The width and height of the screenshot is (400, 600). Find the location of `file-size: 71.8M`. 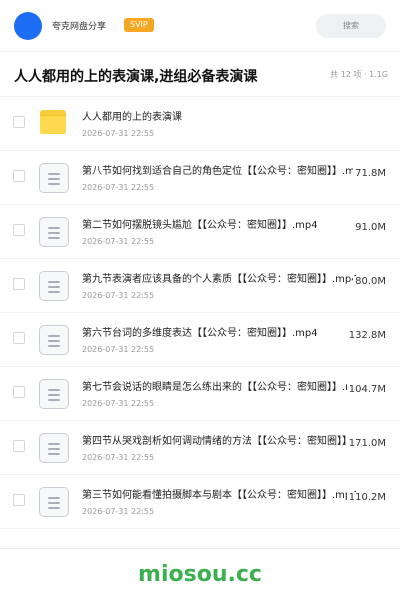

file-size: 71.8M is located at coordinates (369, 173).